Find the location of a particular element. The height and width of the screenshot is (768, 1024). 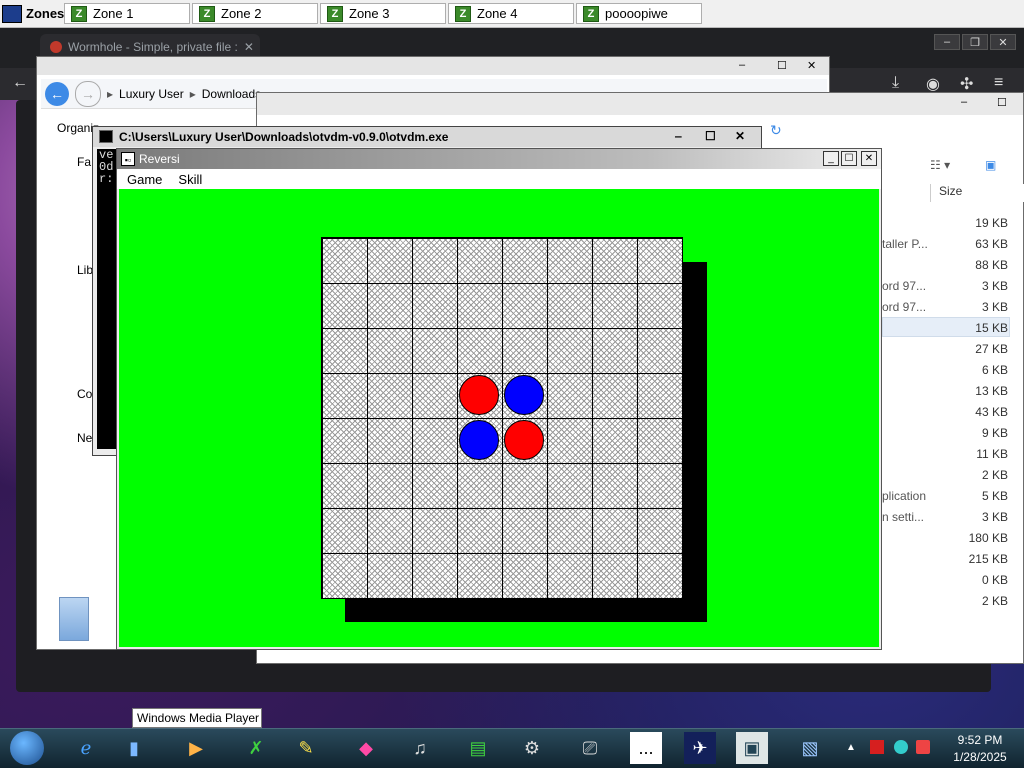

zone-tab-3: Z Zone 3 is located at coordinates (383, 13).